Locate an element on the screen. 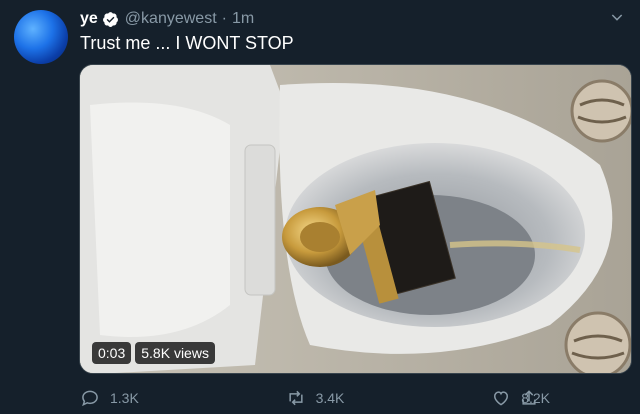  verified-badge-icon is located at coordinates (110, 19).